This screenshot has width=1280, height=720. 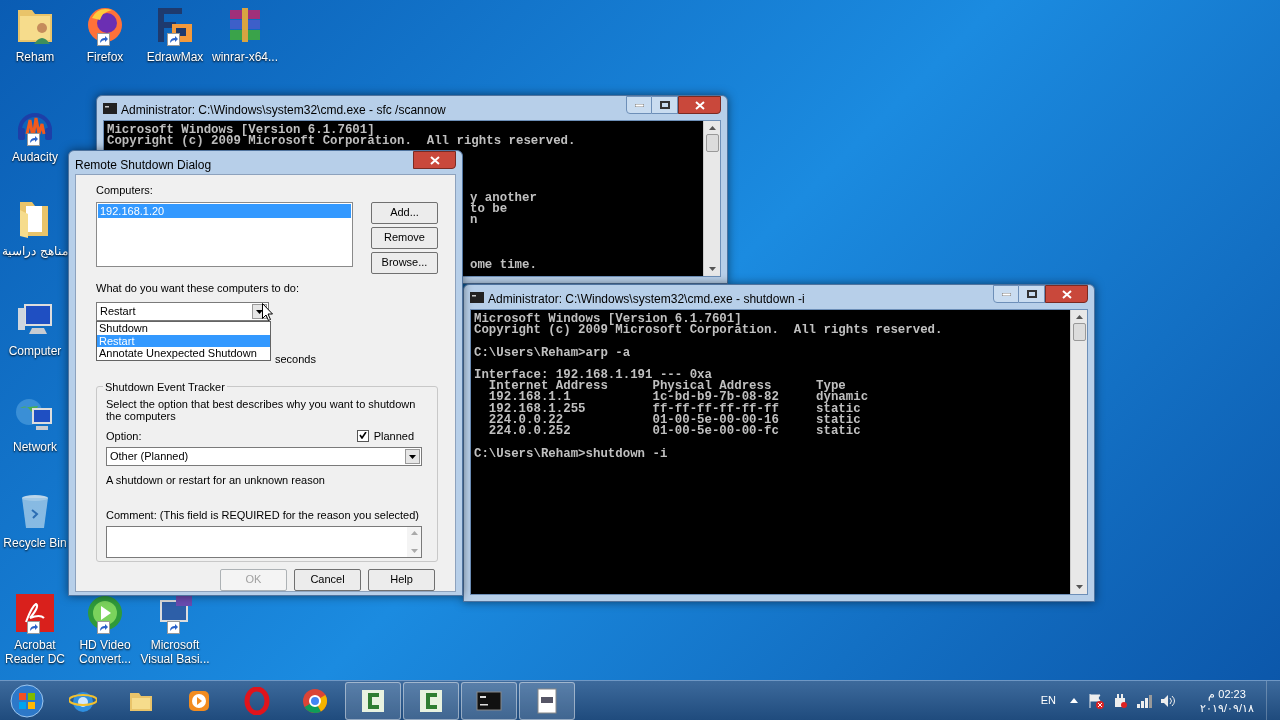 I want to click on tracker-description: Select the option that best describes why you want to shutdown the computers, so click(x=261, y=409).